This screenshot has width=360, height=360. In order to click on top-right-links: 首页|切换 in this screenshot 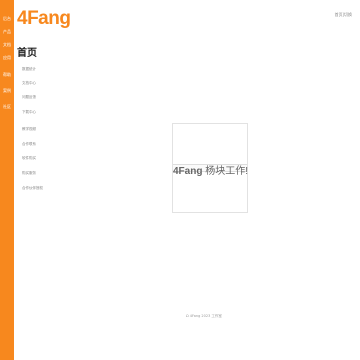, I will do `click(343, 15)`.